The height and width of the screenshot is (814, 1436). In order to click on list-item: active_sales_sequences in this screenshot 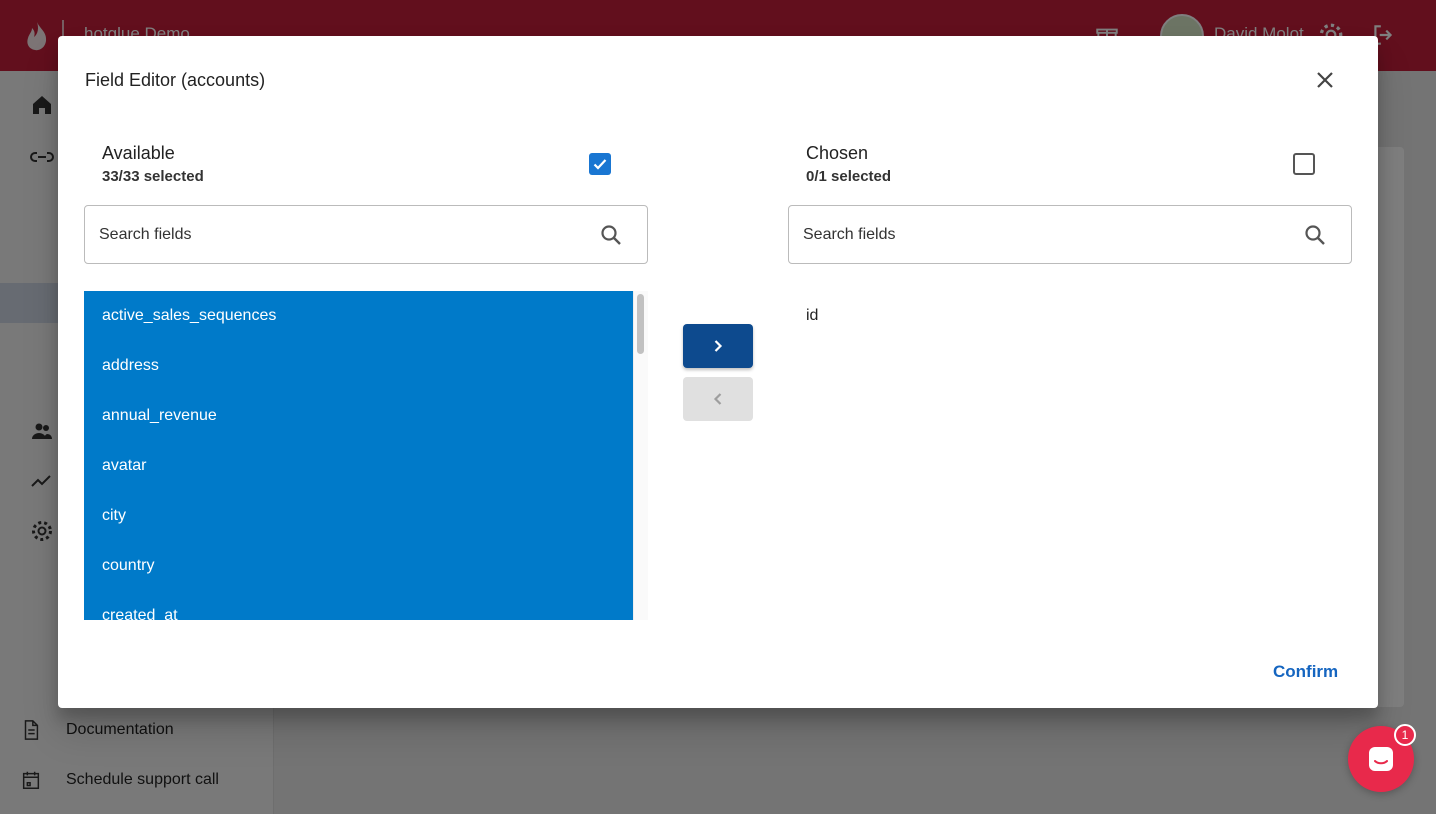, I will do `click(358, 316)`.